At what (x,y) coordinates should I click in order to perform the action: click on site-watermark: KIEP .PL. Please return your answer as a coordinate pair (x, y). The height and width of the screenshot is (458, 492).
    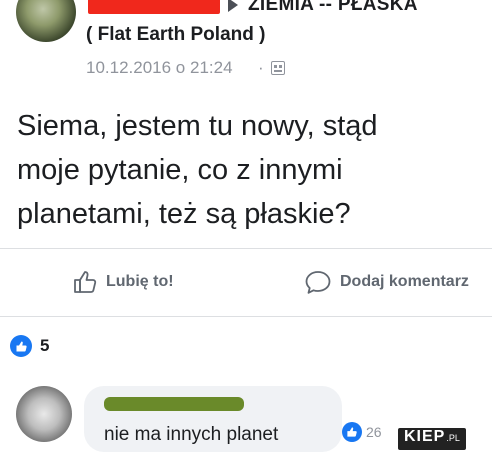
    Looking at the image, I should click on (432, 439).